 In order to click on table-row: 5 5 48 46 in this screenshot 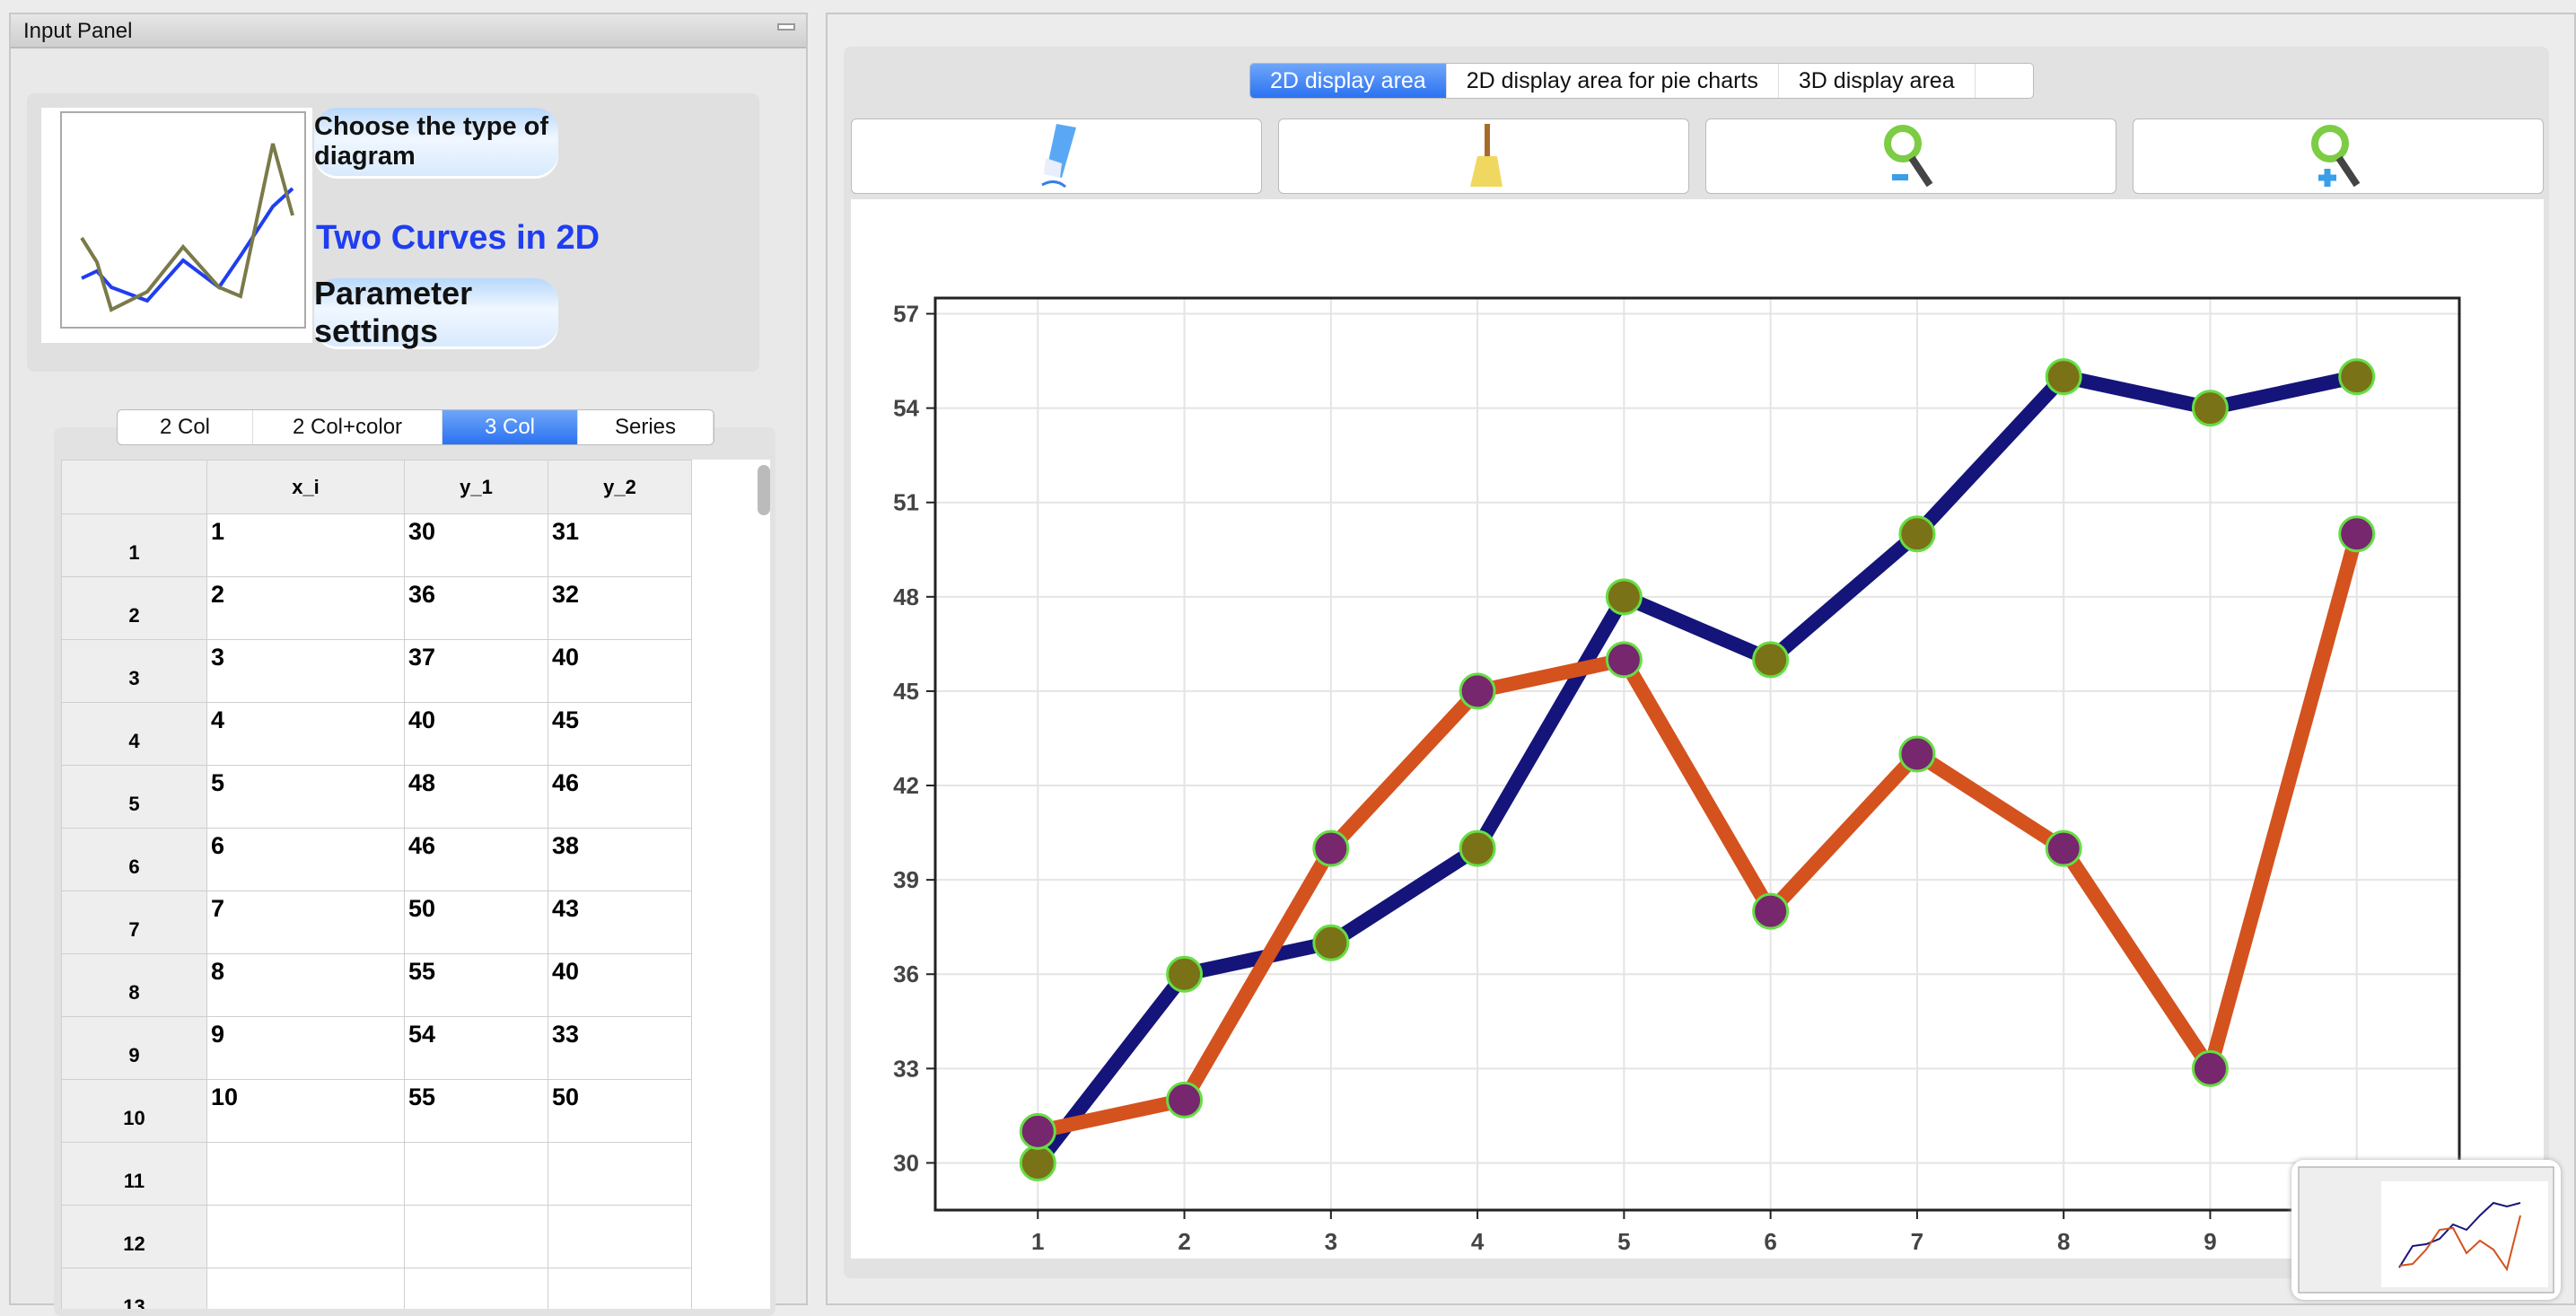, I will do `click(376, 797)`.